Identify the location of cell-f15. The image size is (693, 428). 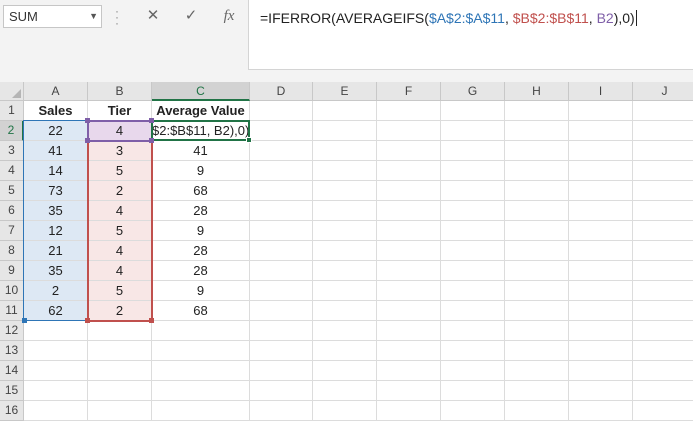
(409, 391).